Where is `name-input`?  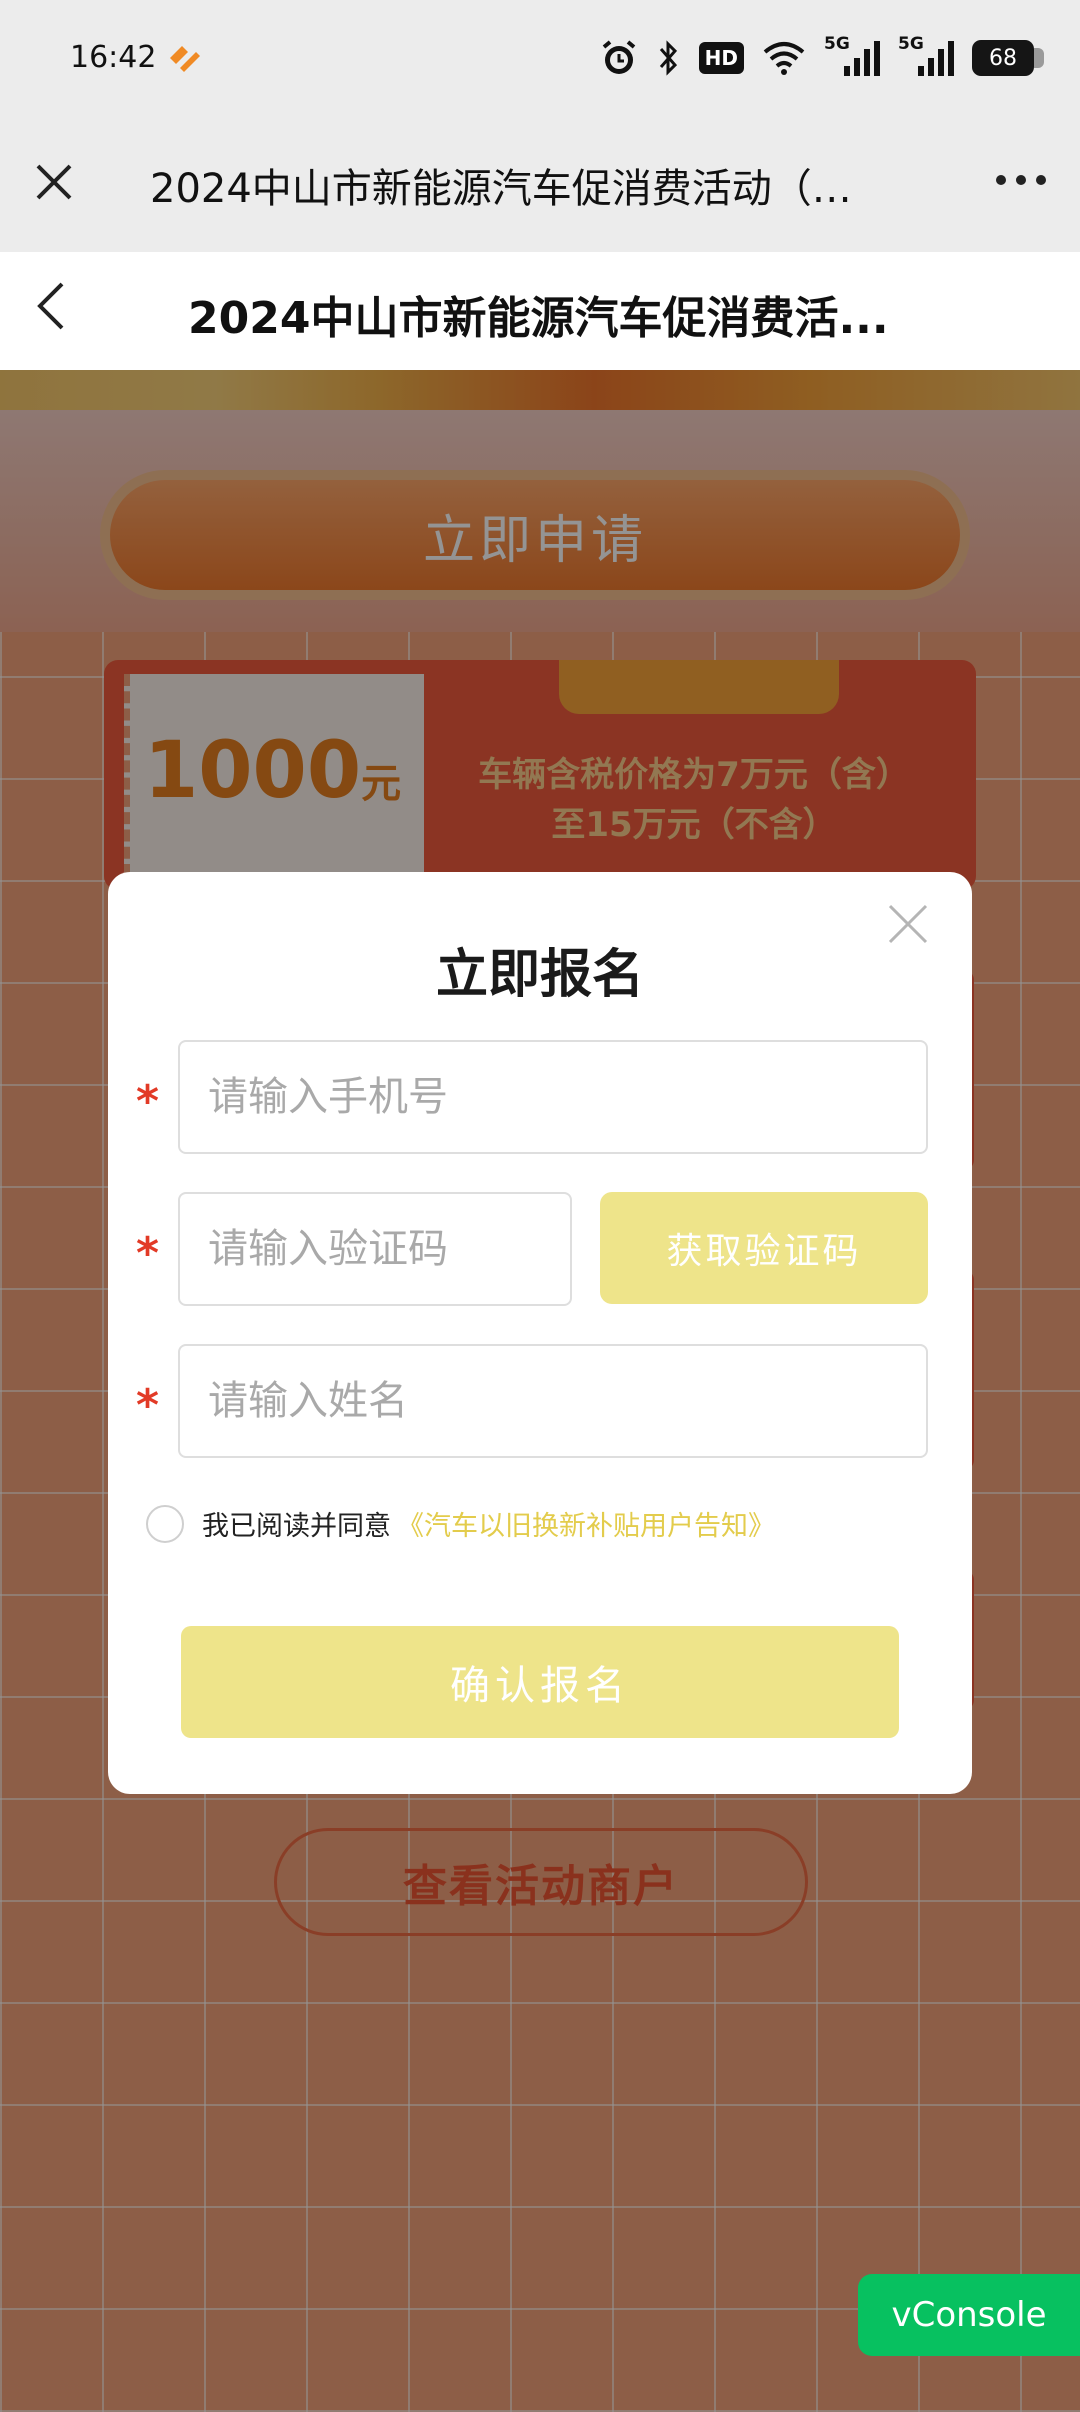 name-input is located at coordinates (553, 1401).